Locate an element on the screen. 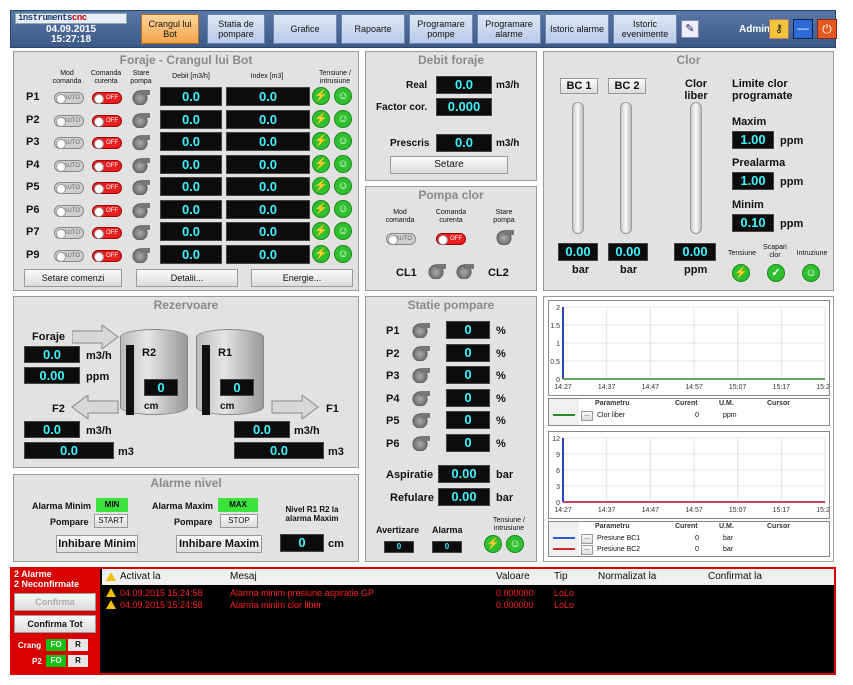  header-index: Index [m3] is located at coordinates (267, 76).